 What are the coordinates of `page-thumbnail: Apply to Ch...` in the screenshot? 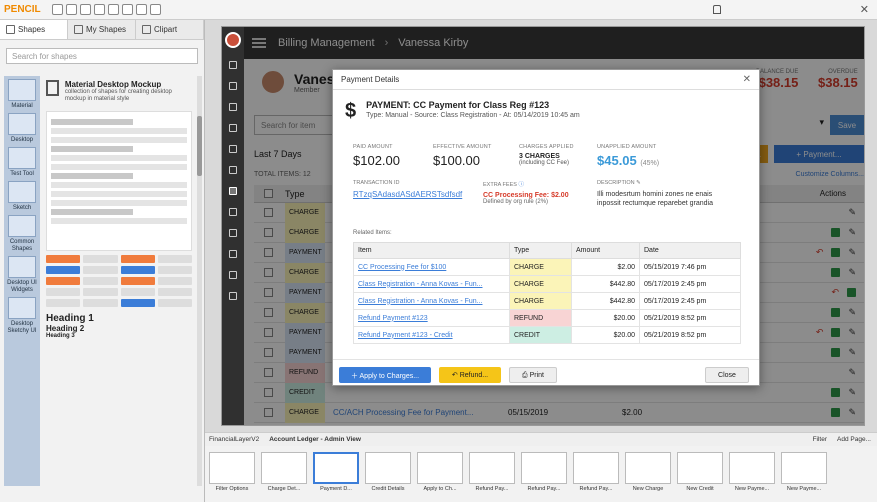 It's located at (440, 474).